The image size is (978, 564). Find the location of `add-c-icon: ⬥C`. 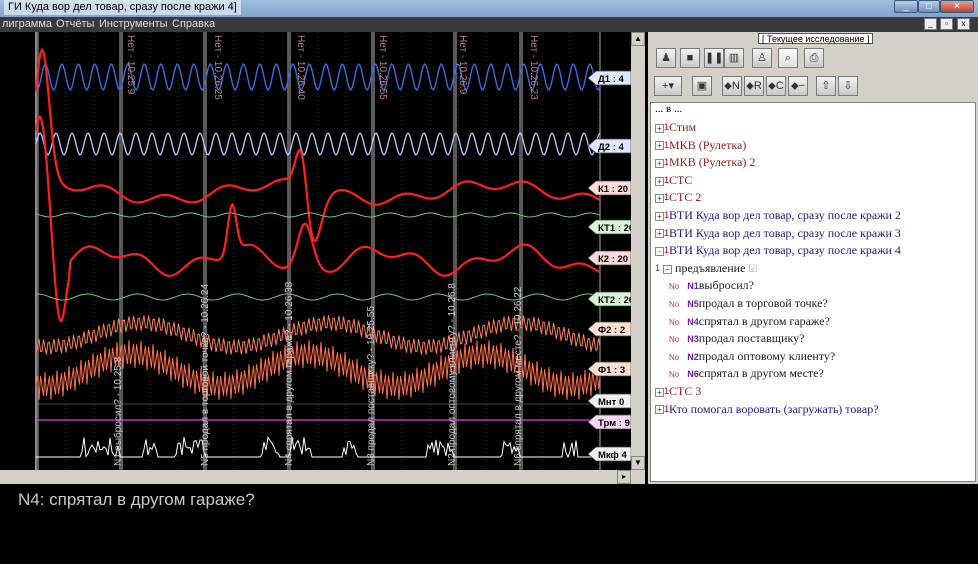

add-c-icon: ⬥C is located at coordinates (776, 86).